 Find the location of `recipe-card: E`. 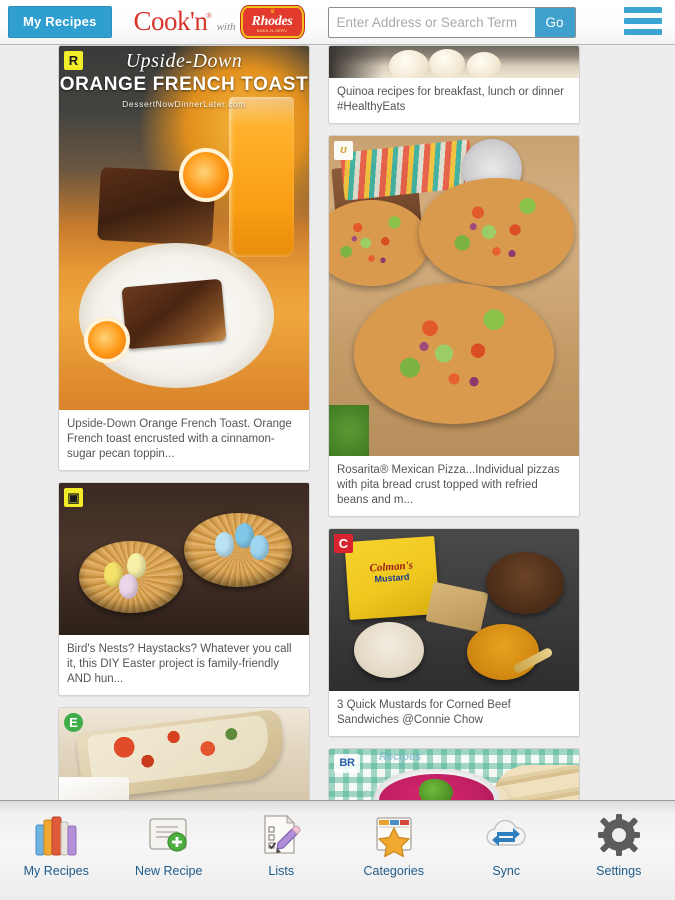

recipe-card: E is located at coordinates (184, 753).